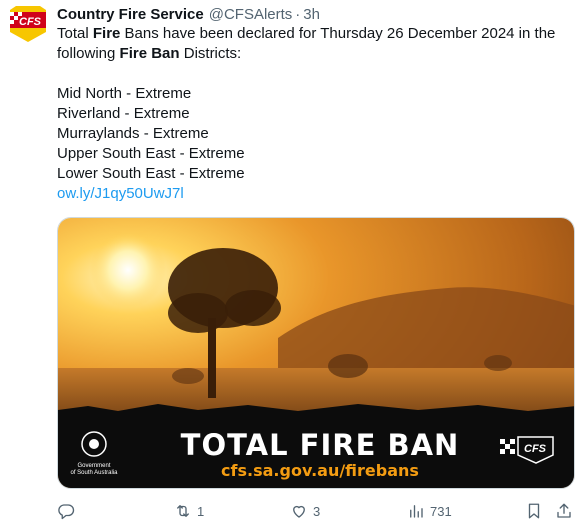  Describe the element at coordinates (120, 193) in the screenshot. I see `tweet-link: ow.ly/J1qy50UwJ7l` at that location.